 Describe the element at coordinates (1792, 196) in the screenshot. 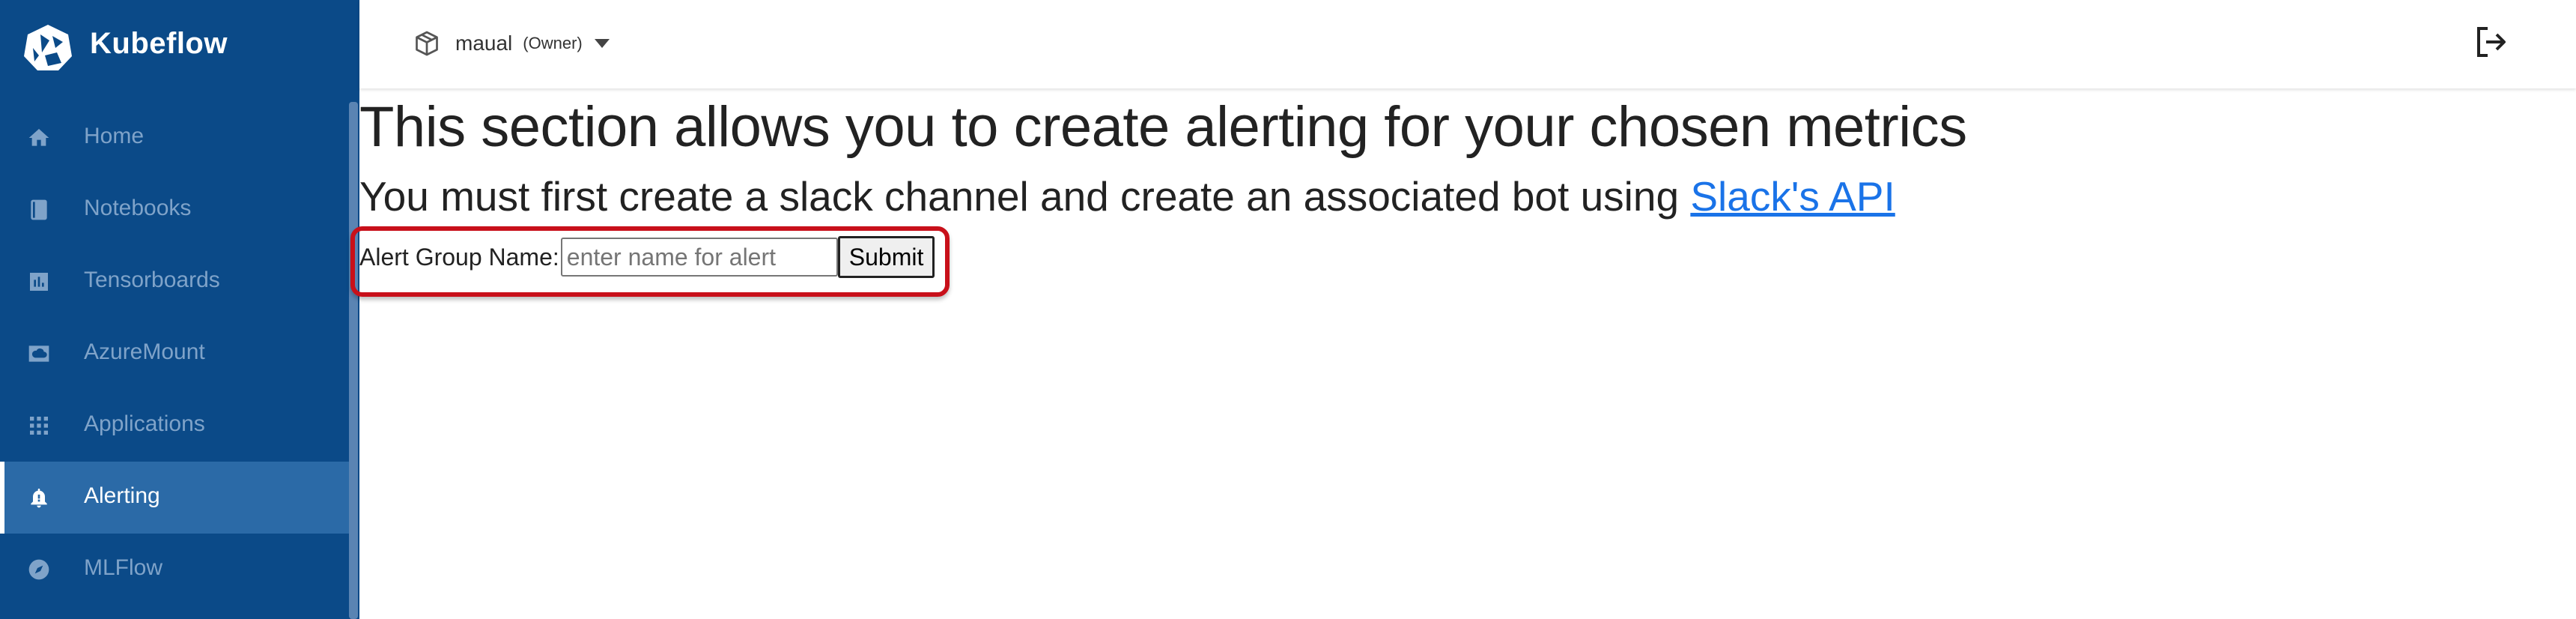

I see `slack-api-link: Slack's API` at that location.